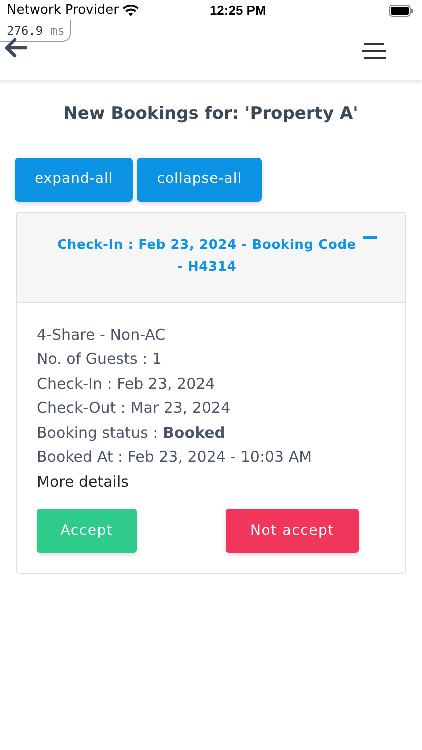 Image resolution: width=422 pixels, height=750 pixels. Describe the element at coordinates (199, 180) in the screenshot. I see `toolbar-button: collapse-all` at that location.